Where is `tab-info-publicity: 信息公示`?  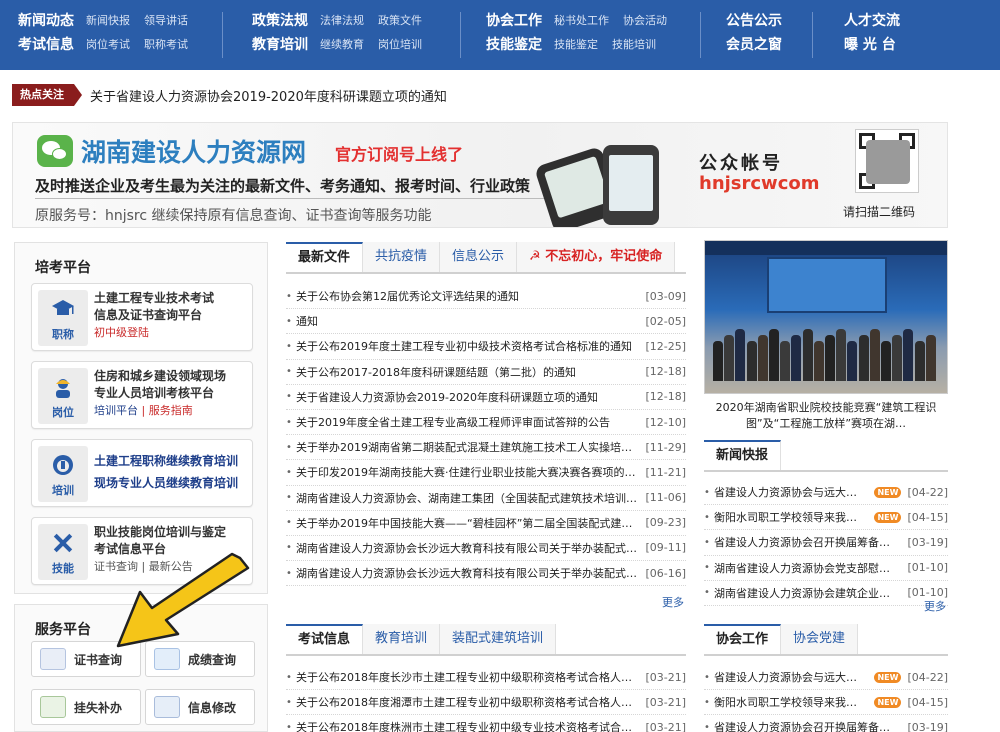
tab-info-publicity: 信息公示 is located at coordinates (479, 257).